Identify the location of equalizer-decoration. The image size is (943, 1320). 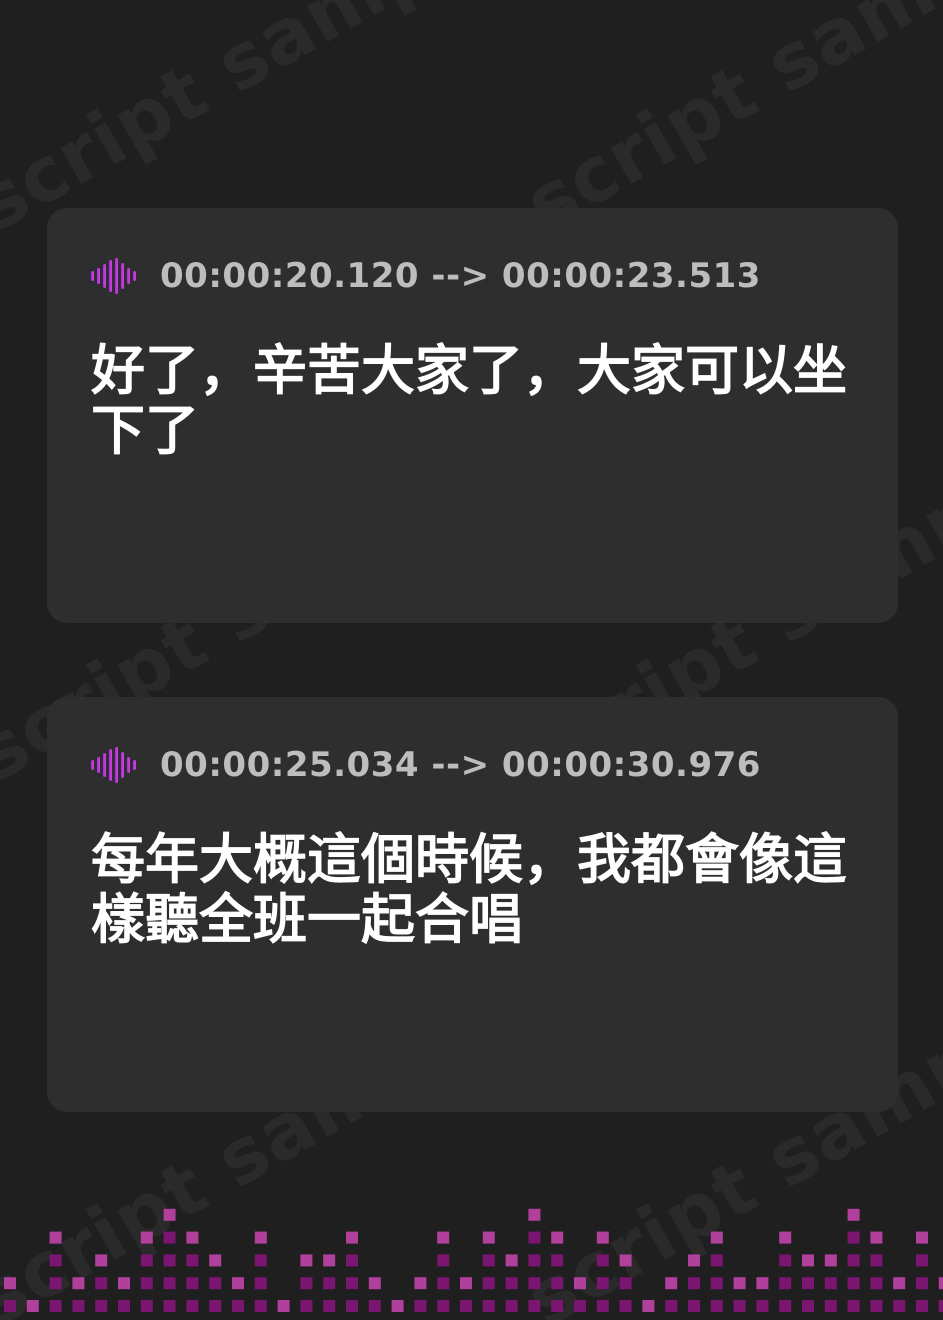
(473, 1260).